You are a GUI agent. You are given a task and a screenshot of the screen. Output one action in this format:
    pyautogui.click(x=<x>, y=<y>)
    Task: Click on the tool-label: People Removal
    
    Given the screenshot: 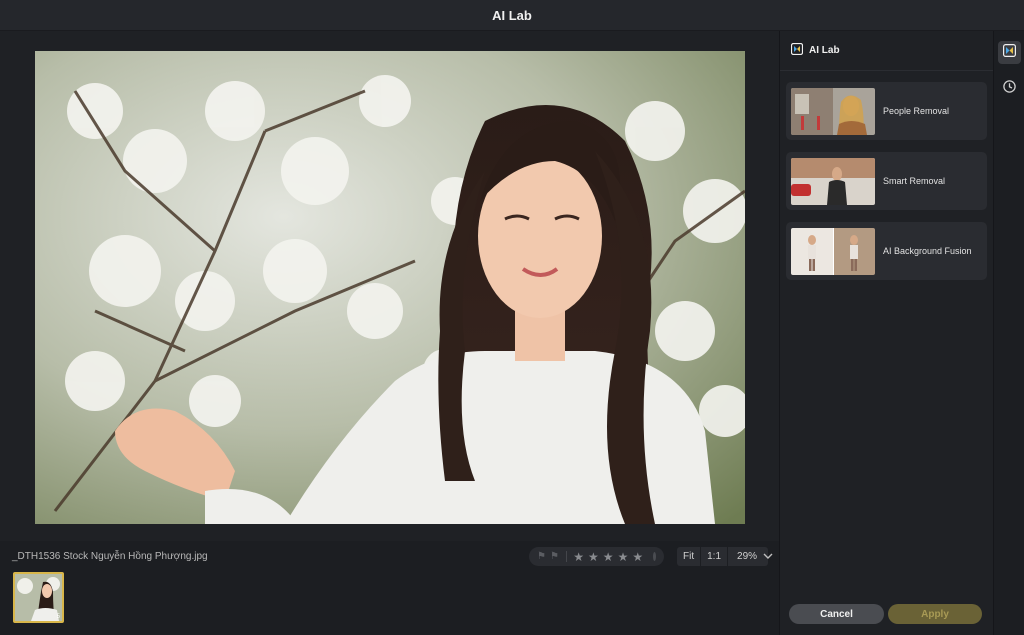 What is the action you would take?
    pyautogui.click(x=916, y=111)
    